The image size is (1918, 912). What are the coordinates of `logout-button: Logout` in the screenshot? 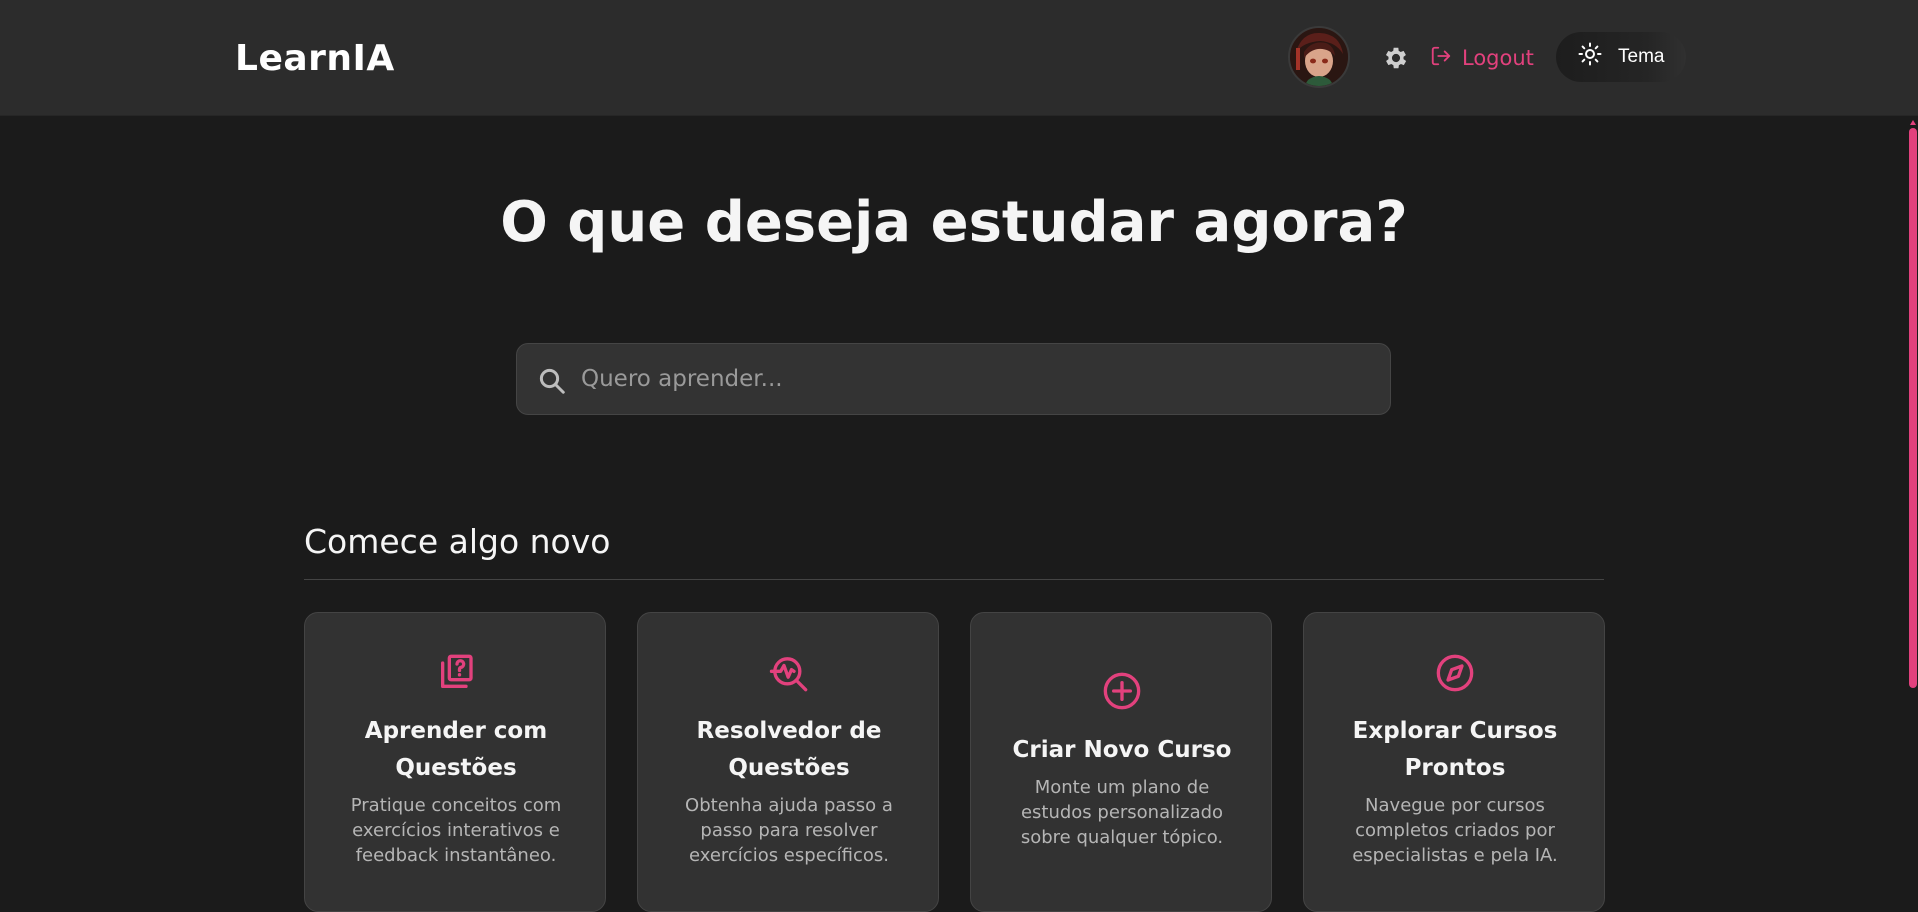 It's located at (1482, 58).